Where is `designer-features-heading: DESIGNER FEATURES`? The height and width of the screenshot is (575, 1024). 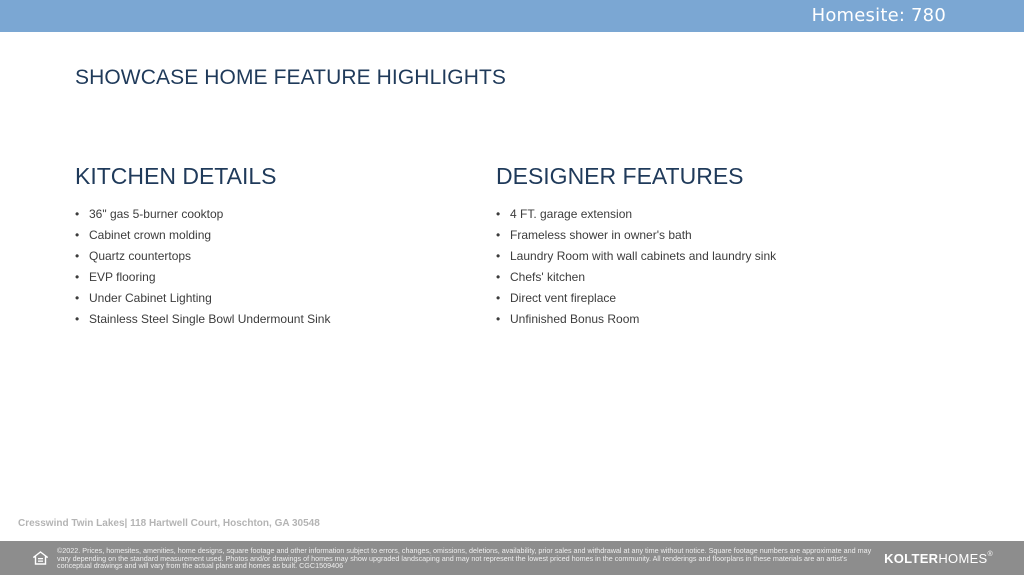 designer-features-heading: DESIGNER FEATURES is located at coordinates (620, 176).